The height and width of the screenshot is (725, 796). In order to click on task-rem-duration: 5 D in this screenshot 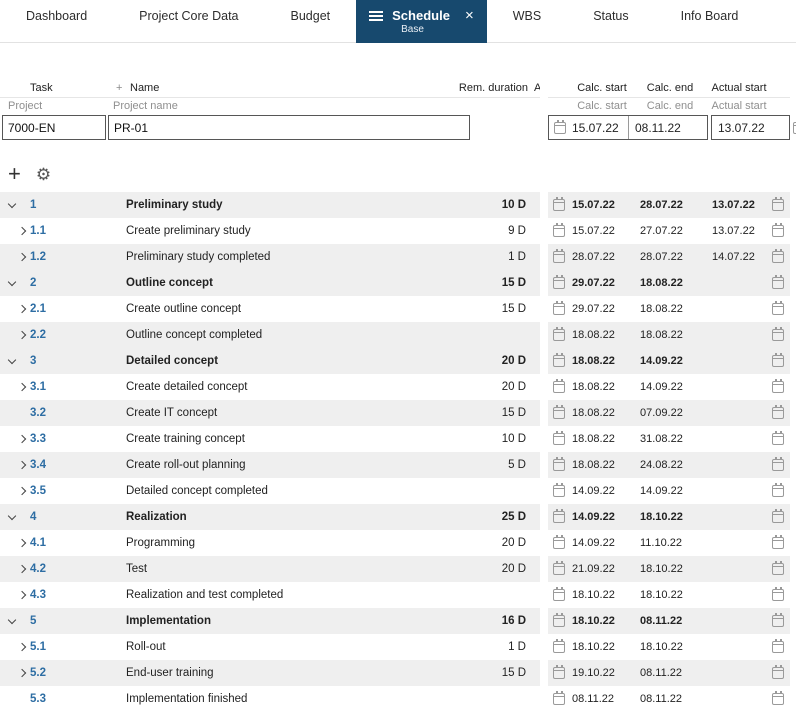, I will do `click(498, 465)`.